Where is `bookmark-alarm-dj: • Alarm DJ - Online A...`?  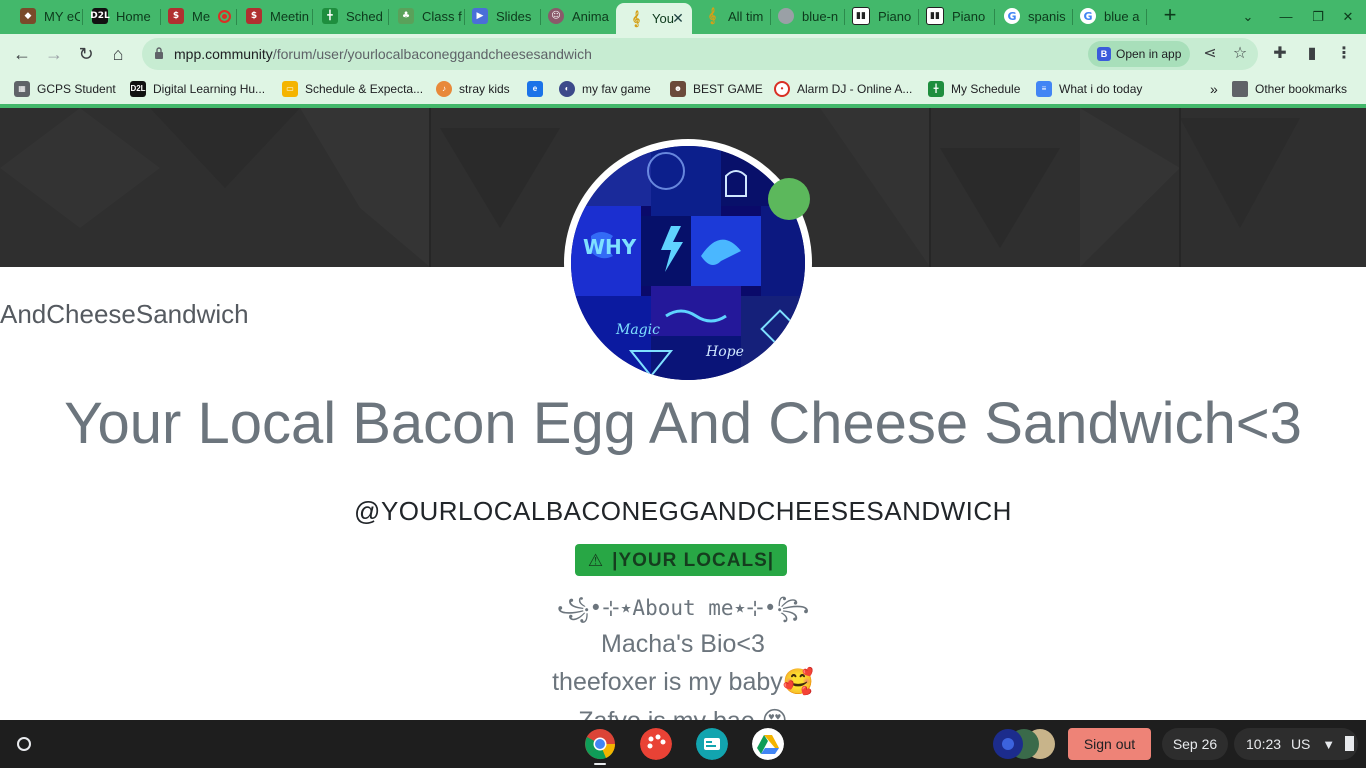 bookmark-alarm-dj: • Alarm DJ - Online A... is located at coordinates (843, 89).